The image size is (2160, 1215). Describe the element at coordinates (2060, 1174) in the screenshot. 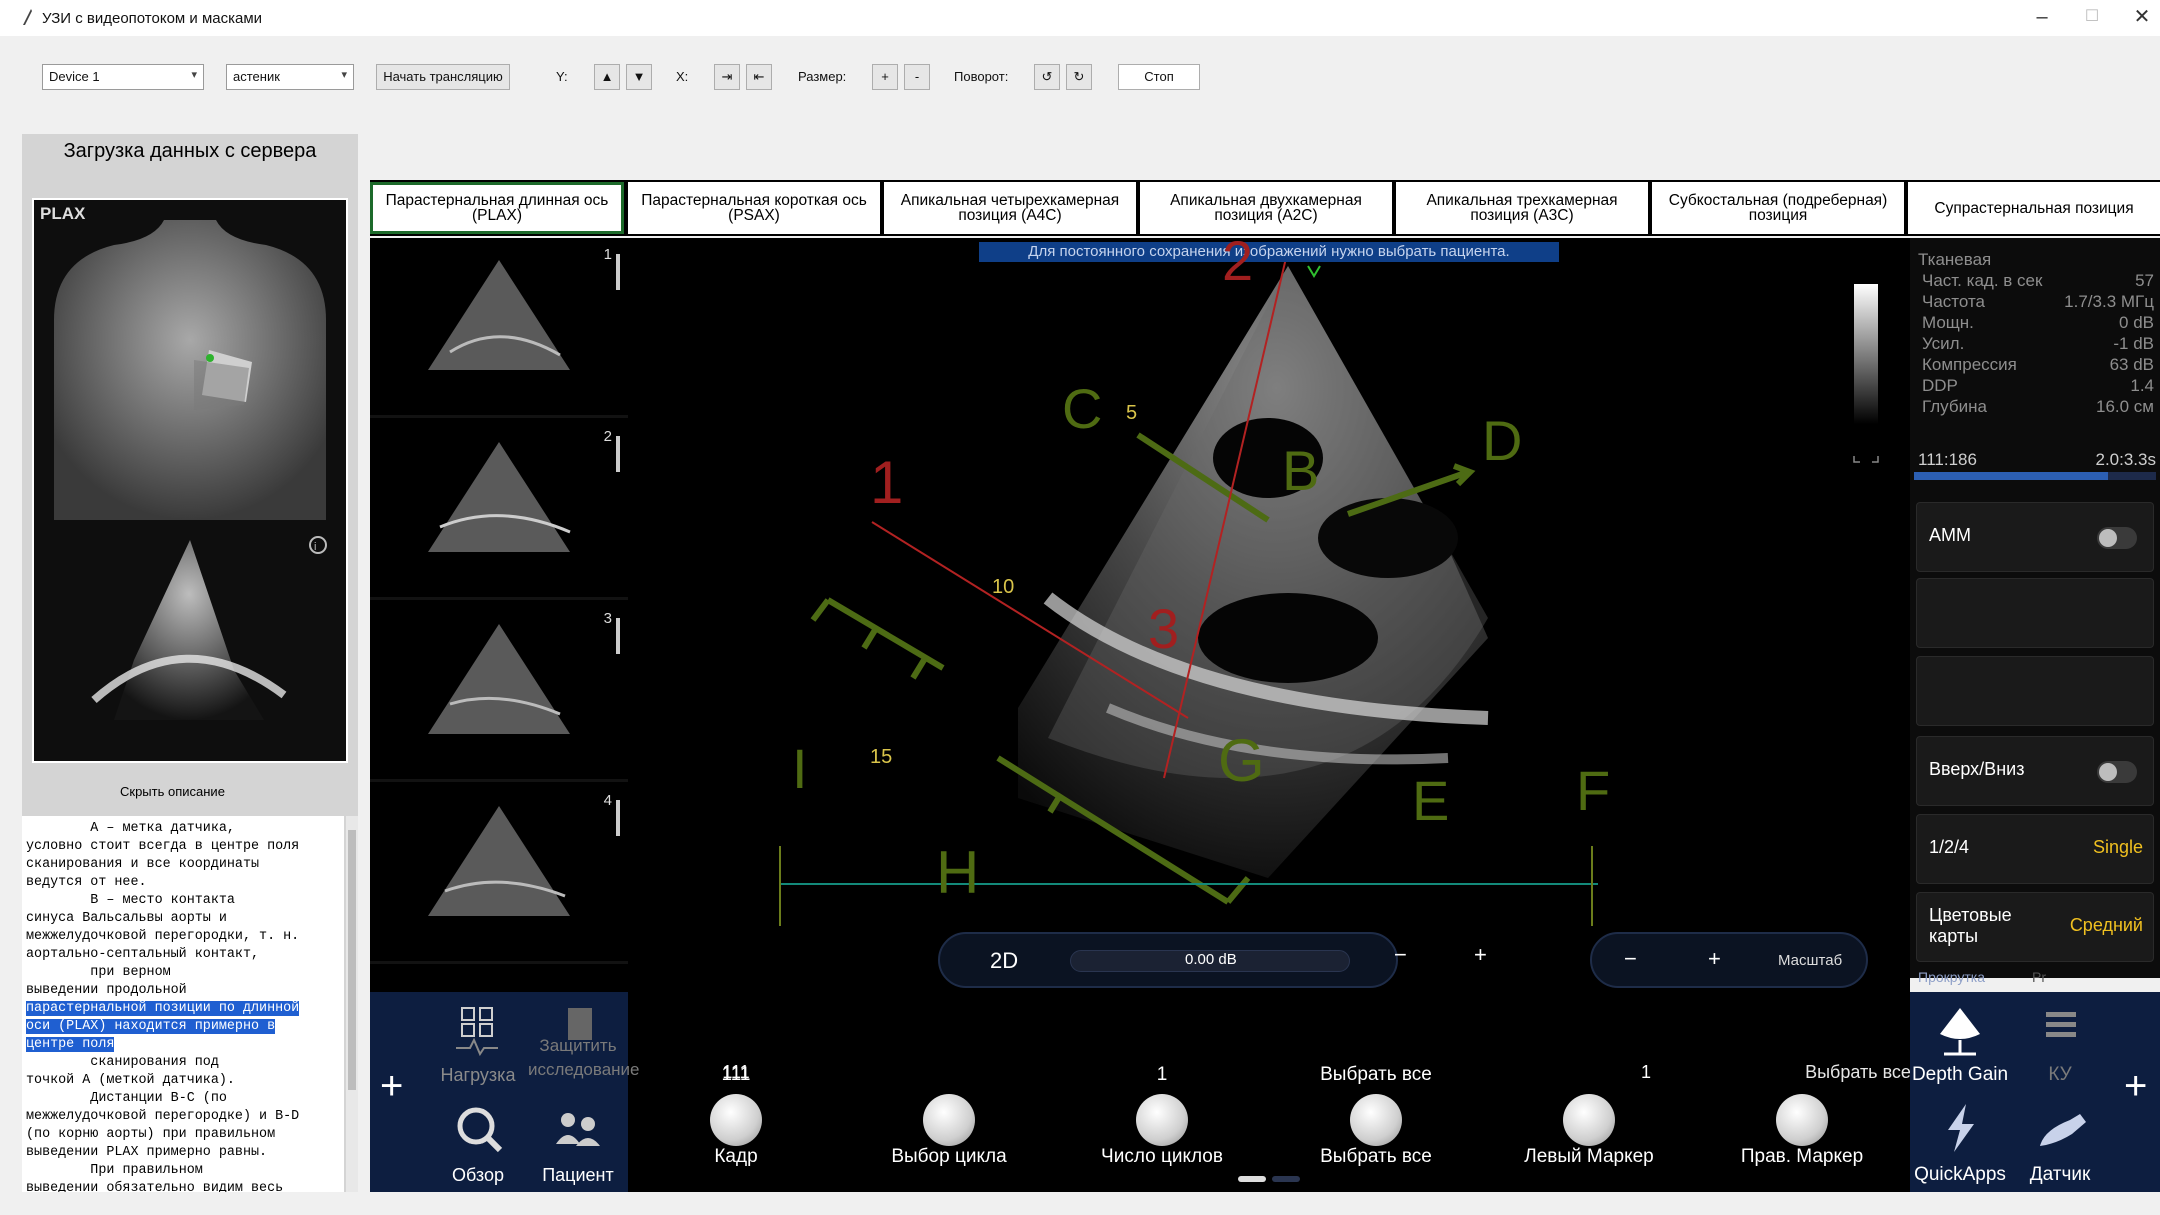

I see `probe-label: Датчик` at that location.